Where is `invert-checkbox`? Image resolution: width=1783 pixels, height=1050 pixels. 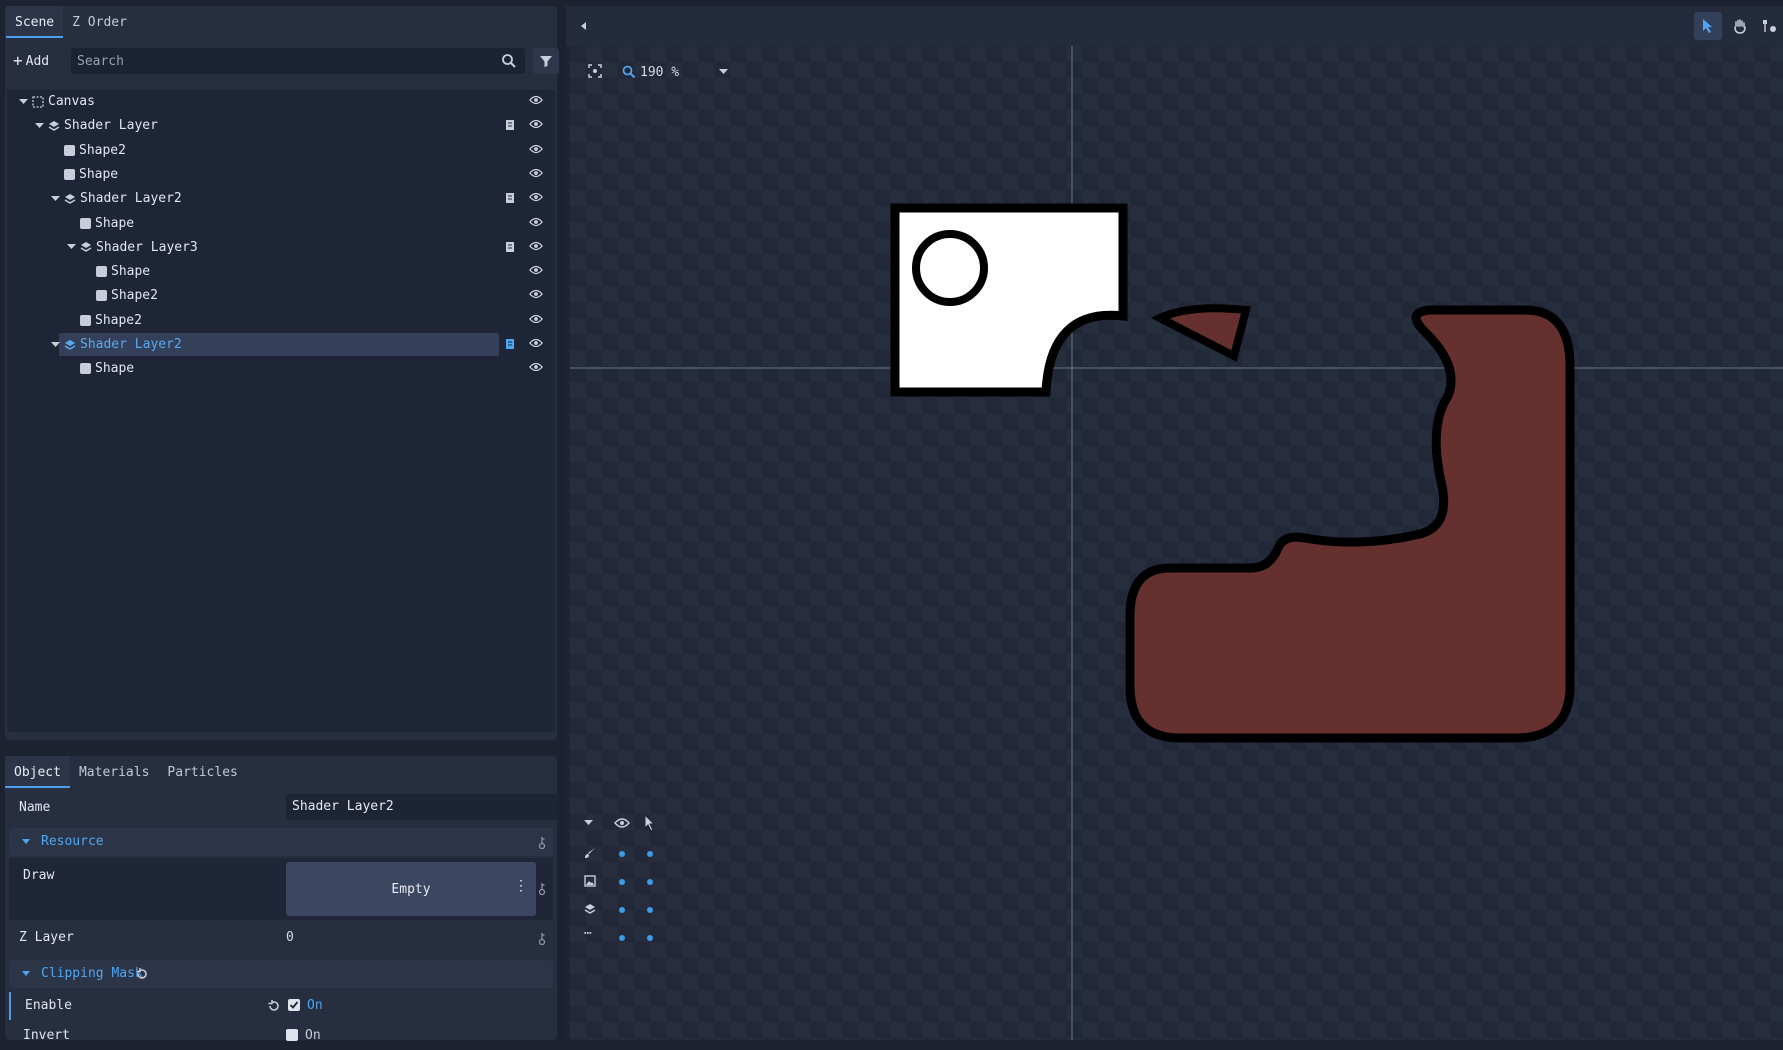 invert-checkbox is located at coordinates (292, 1035).